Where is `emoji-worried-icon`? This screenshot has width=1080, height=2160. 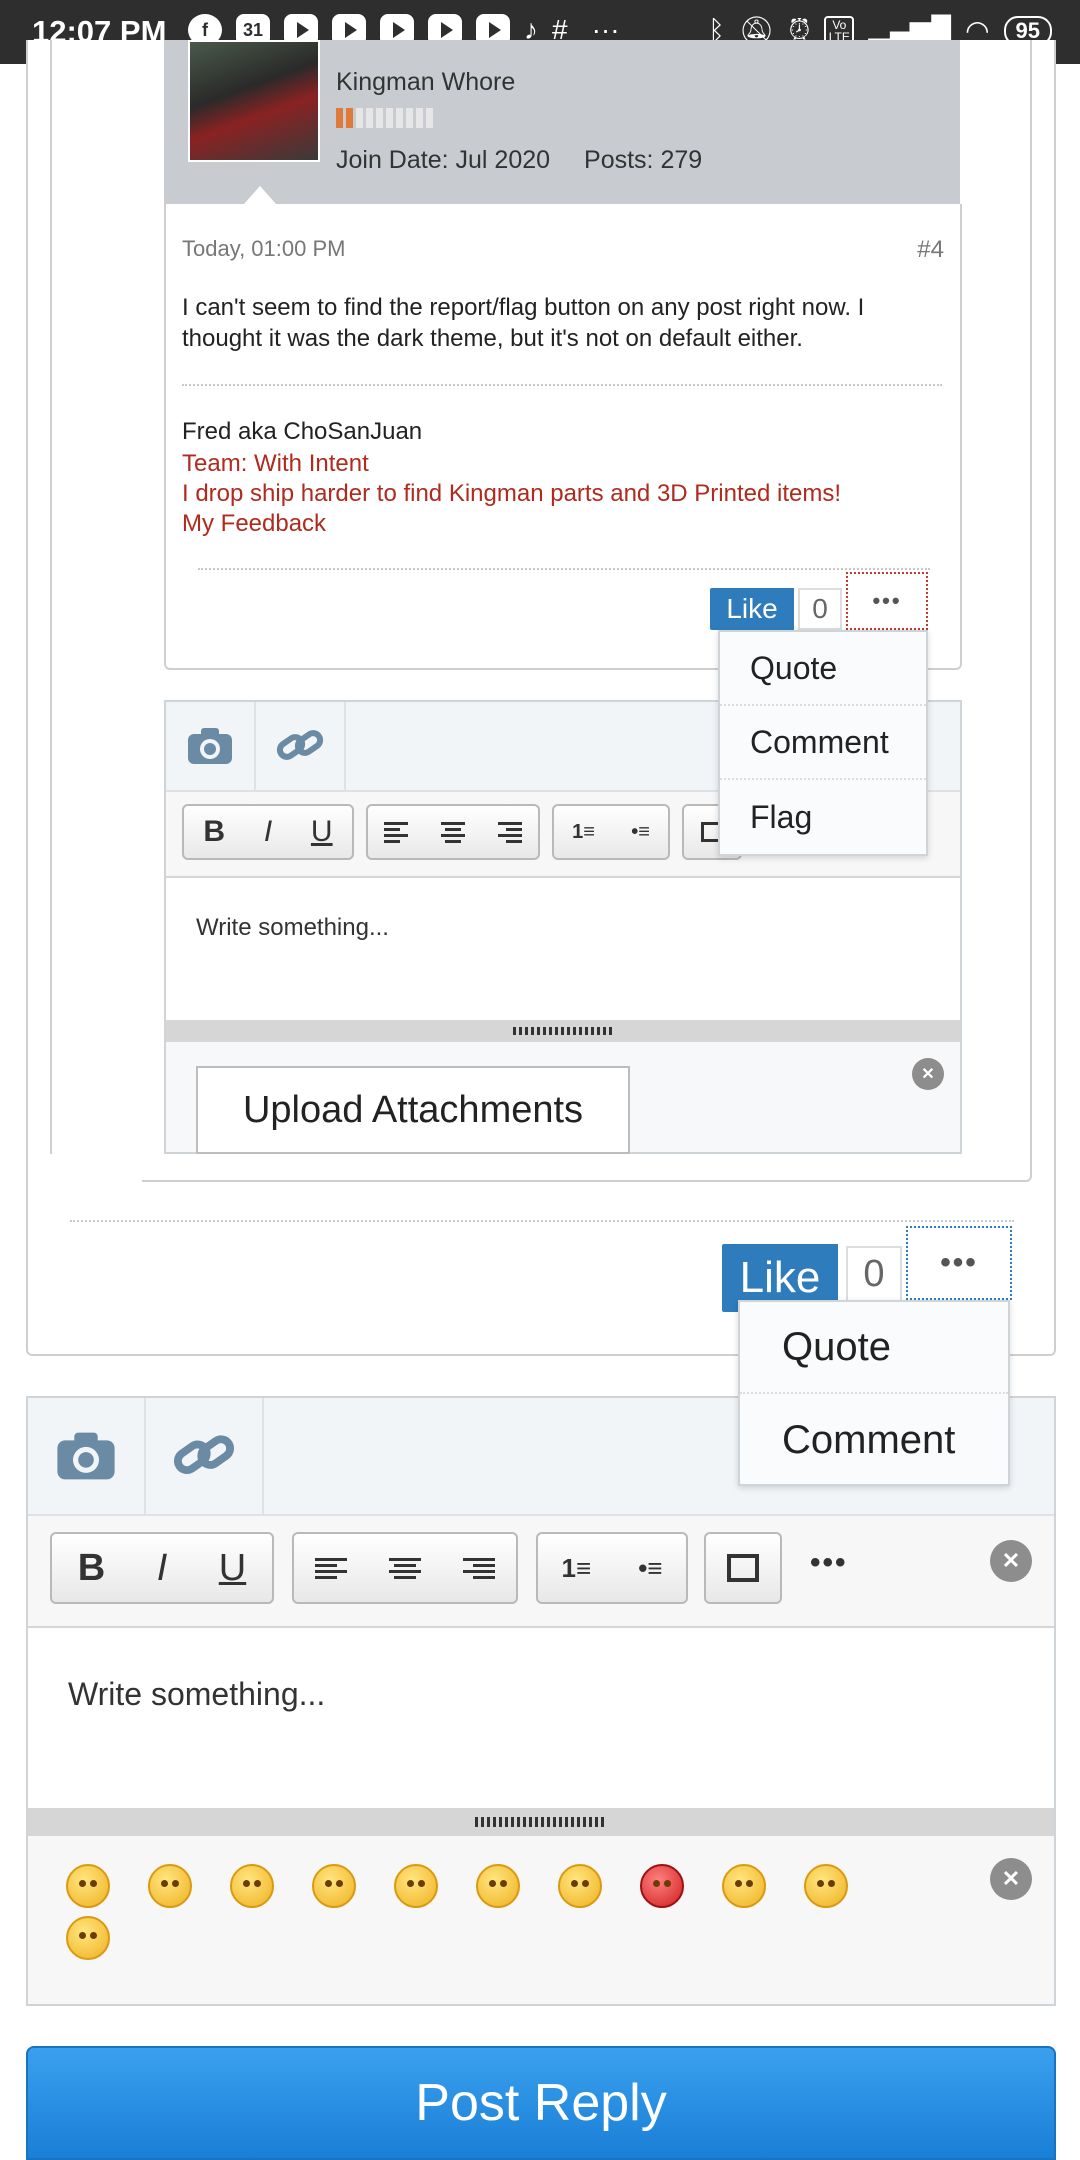 emoji-worried-icon is located at coordinates (170, 1886).